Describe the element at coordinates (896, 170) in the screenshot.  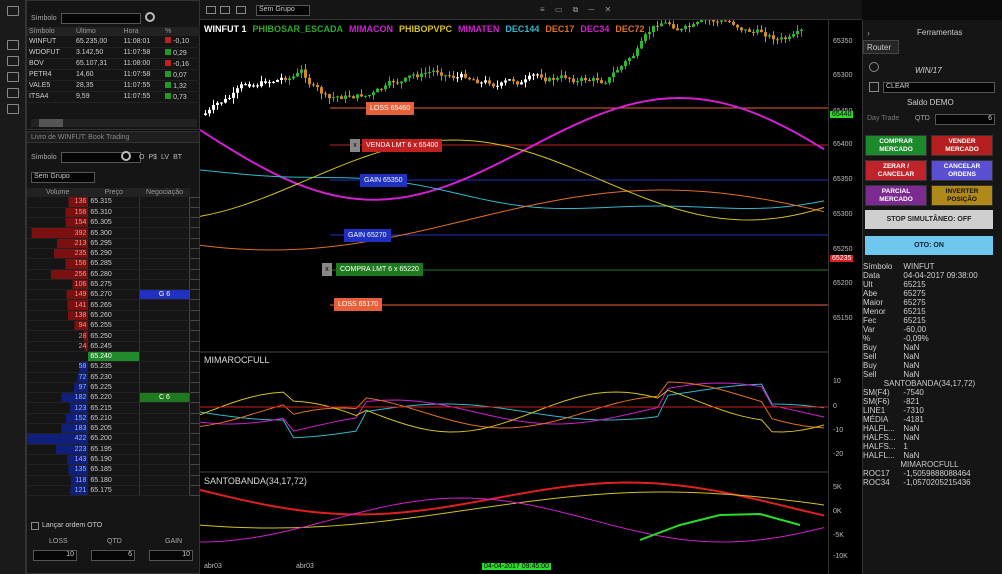
I see `trade-button: ZERAR / CANCELAR` at that location.